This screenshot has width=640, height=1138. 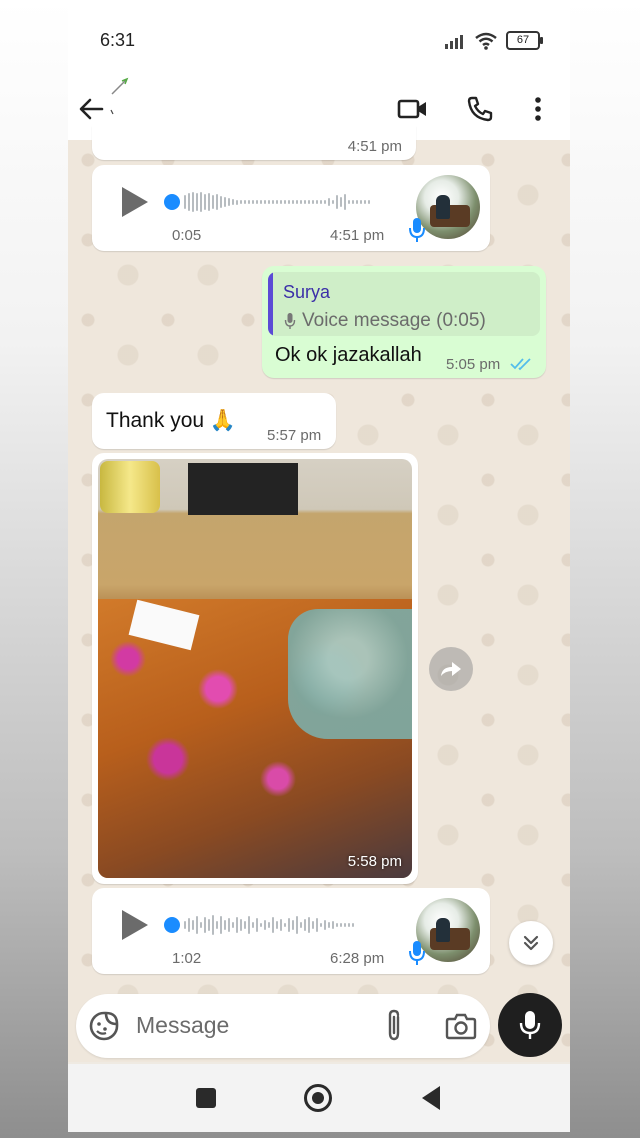 I want to click on message-text: Ok ok jazakallah, so click(x=348, y=355).